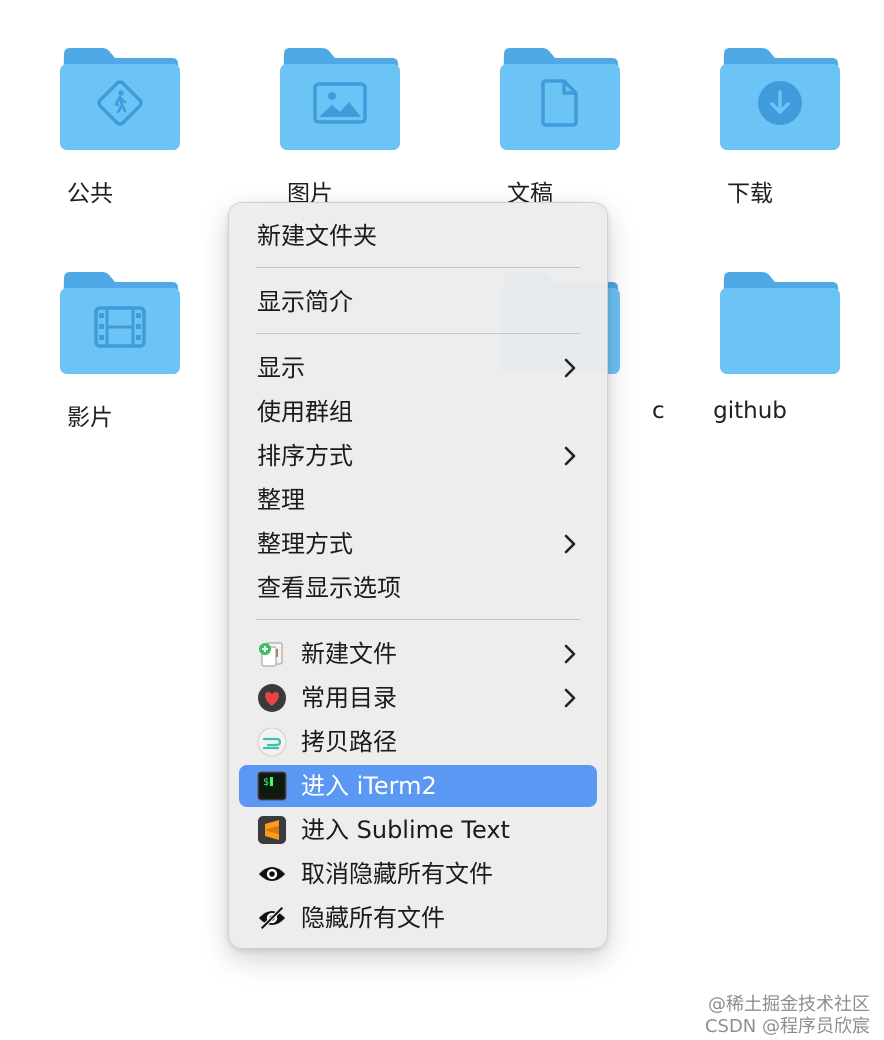 Image resolution: width=884 pixels, height=1040 pixels. What do you see at coordinates (418, 500) in the screenshot?
I see `menu-item-clean-up: 整理` at bounding box center [418, 500].